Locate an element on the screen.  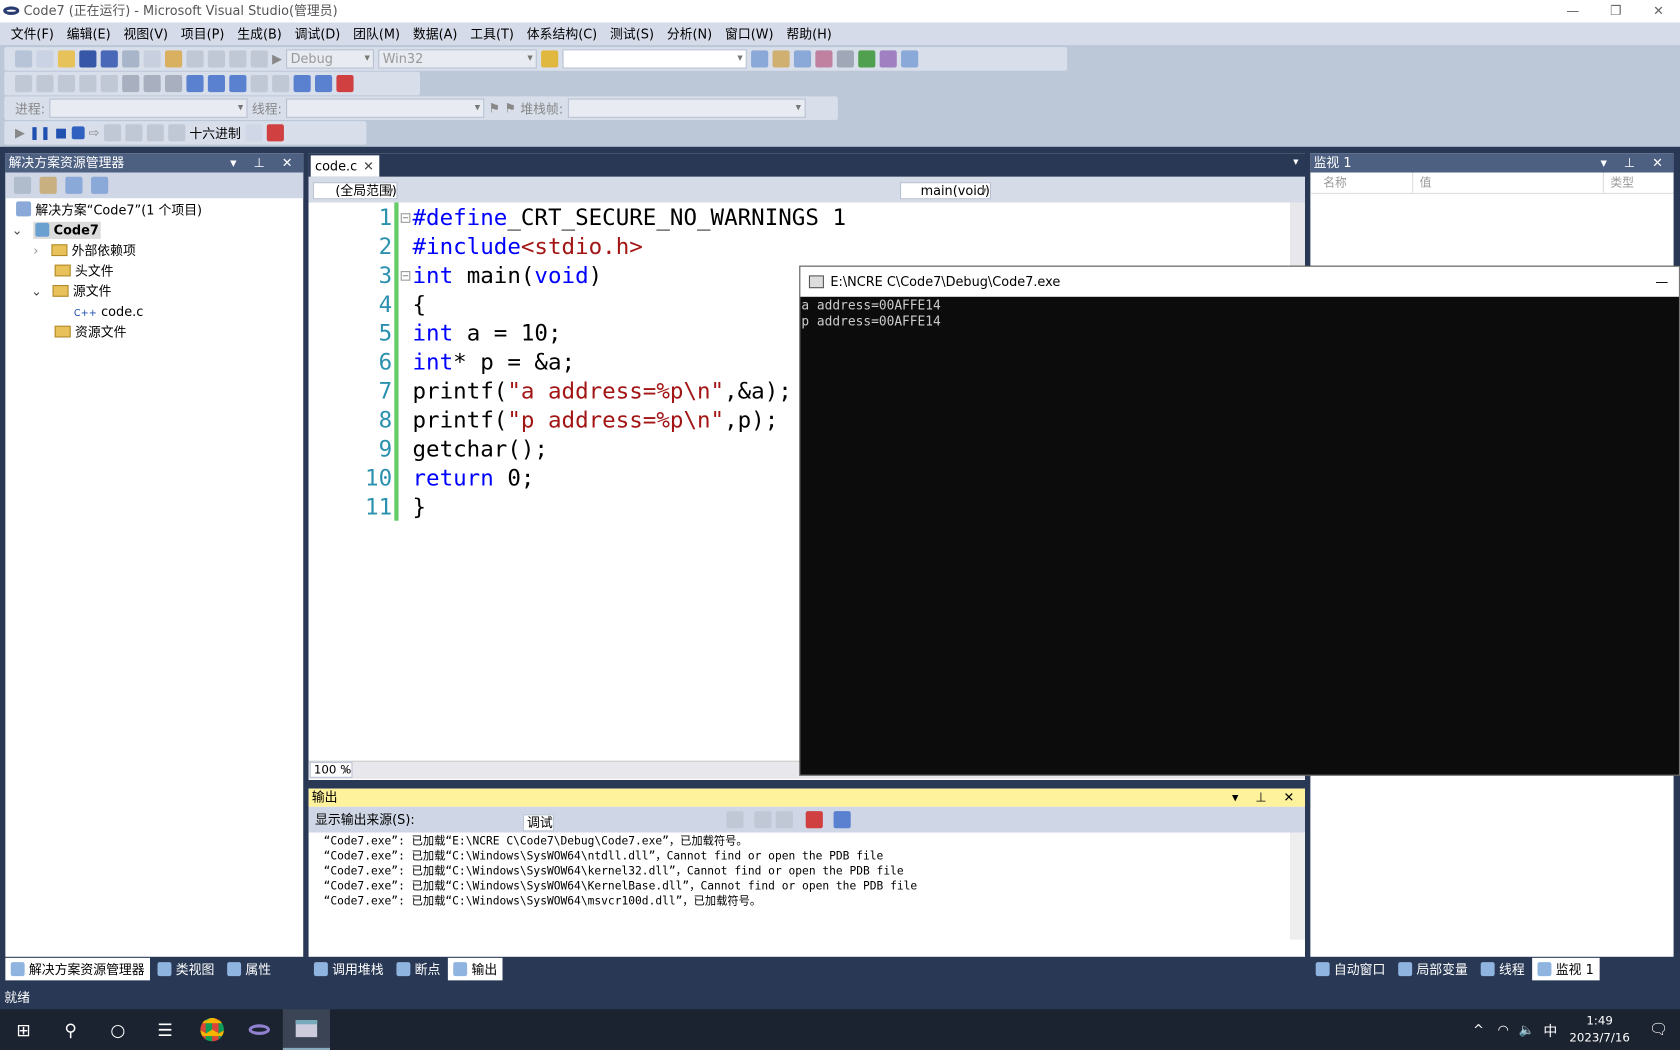
member-list-icon is located at coordinates (24, 84).